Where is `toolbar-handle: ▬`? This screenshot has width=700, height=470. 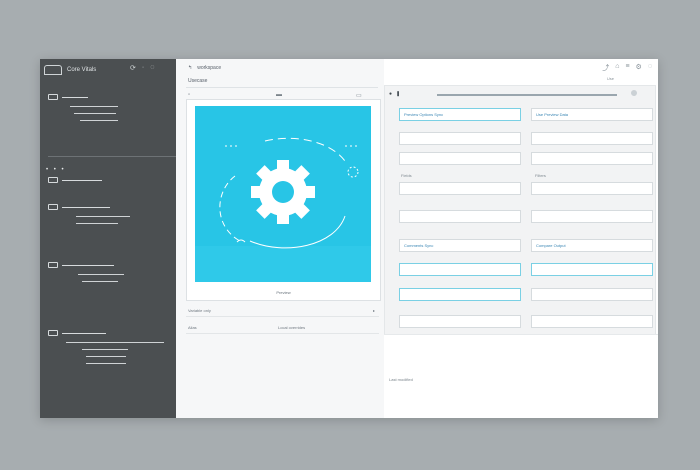
toolbar-handle: ▬ is located at coordinates (279, 95).